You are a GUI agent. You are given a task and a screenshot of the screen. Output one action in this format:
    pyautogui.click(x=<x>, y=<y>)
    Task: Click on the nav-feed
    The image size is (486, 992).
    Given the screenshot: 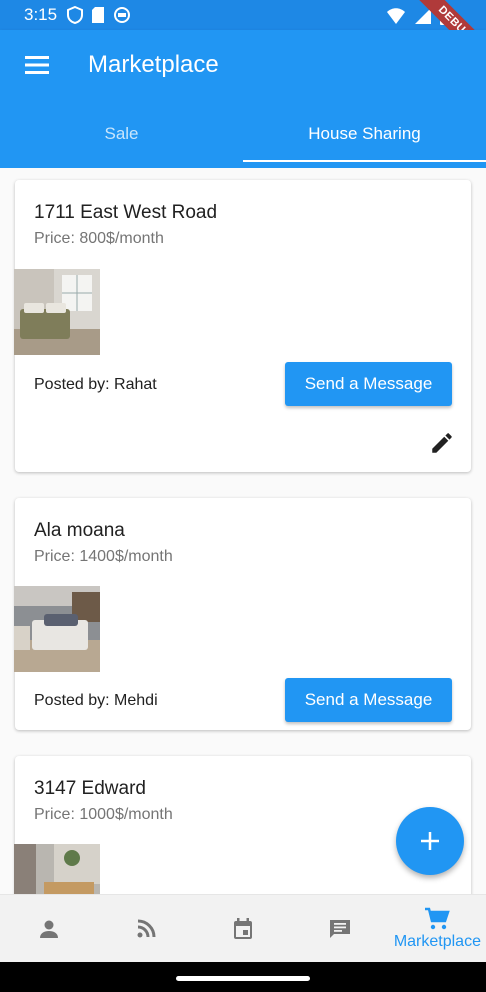 What is the action you would take?
    pyautogui.click(x=145, y=929)
    